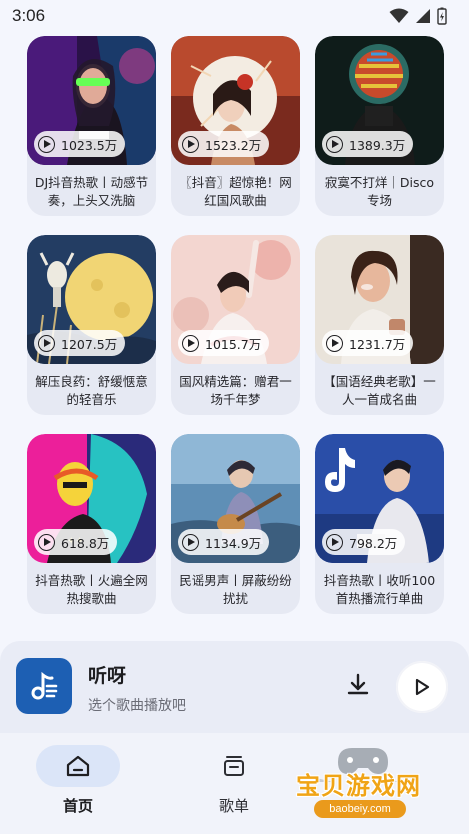 The image size is (469, 834). What do you see at coordinates (233, 543) in the screenshot?
I see `play-count: 1134.9万` at bounding box center [233, 543].